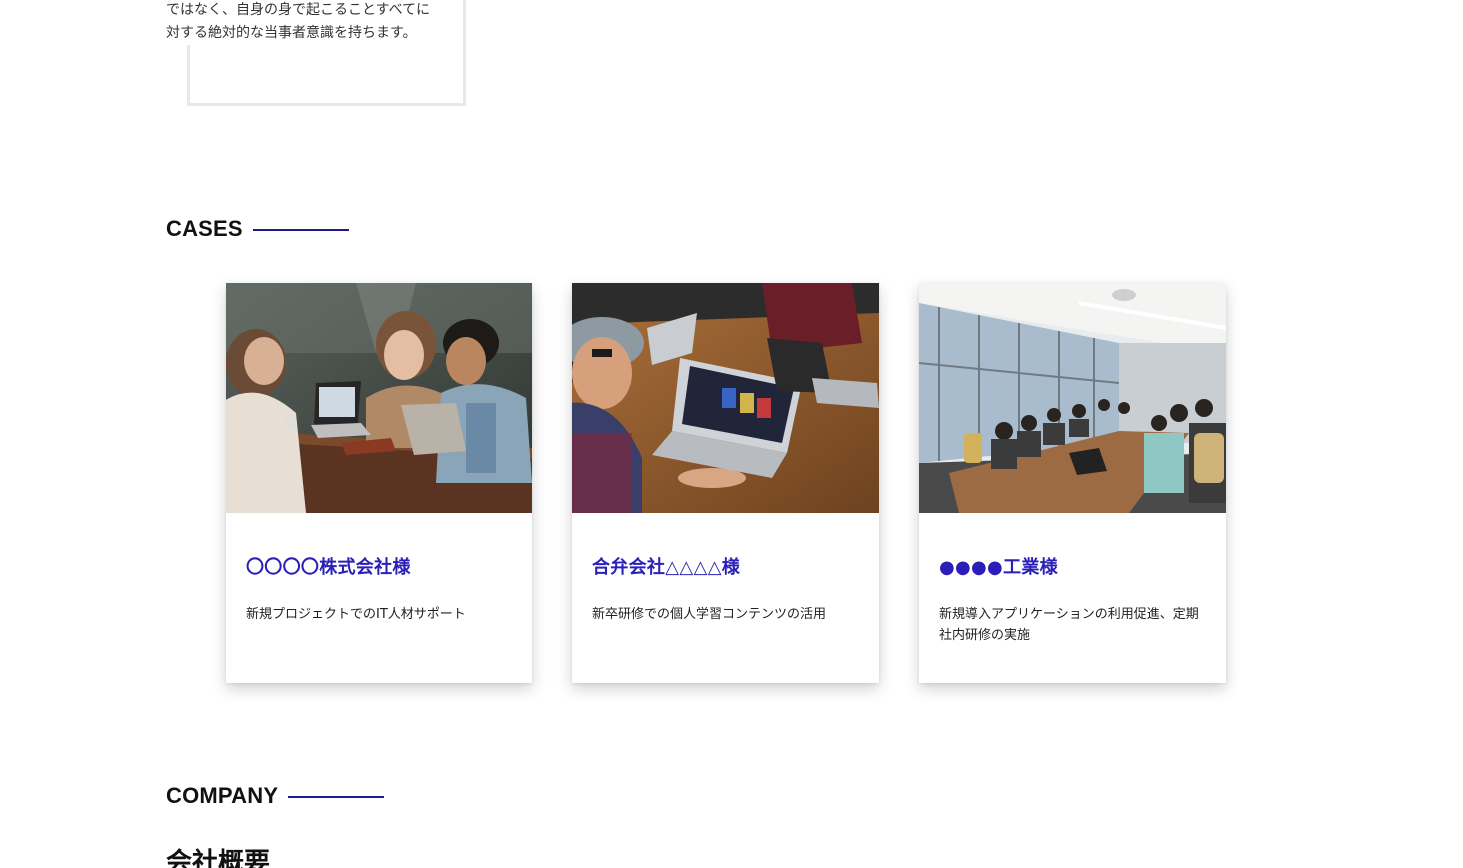 The height and width of the screenshot is (868, 1463). I want to click on case-card-title: 〇〇〇〇株式会社様, so click(328, 566).